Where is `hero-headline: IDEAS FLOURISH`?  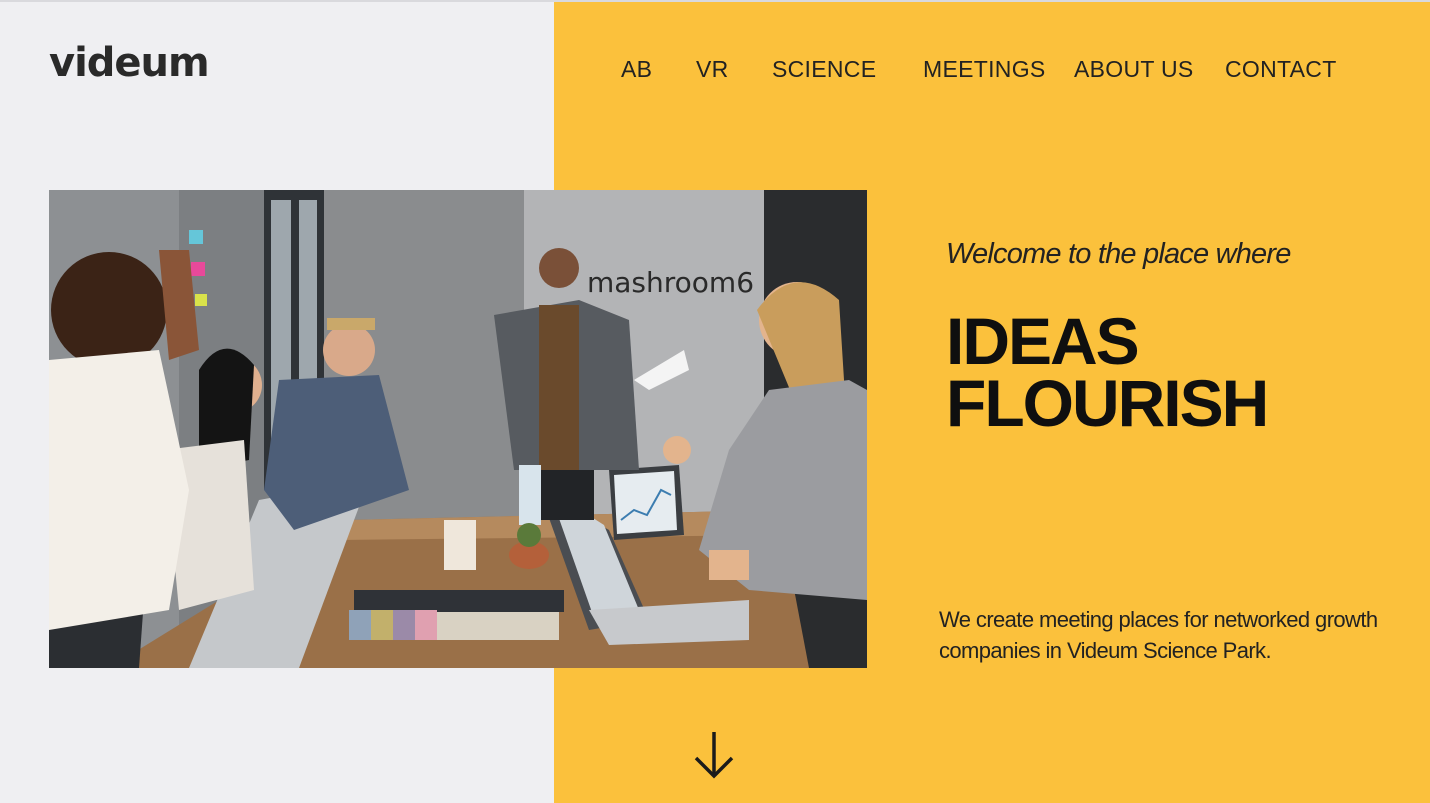
hero-headline: IDEAS FLOURISH is located at coordinates (1107, 372).